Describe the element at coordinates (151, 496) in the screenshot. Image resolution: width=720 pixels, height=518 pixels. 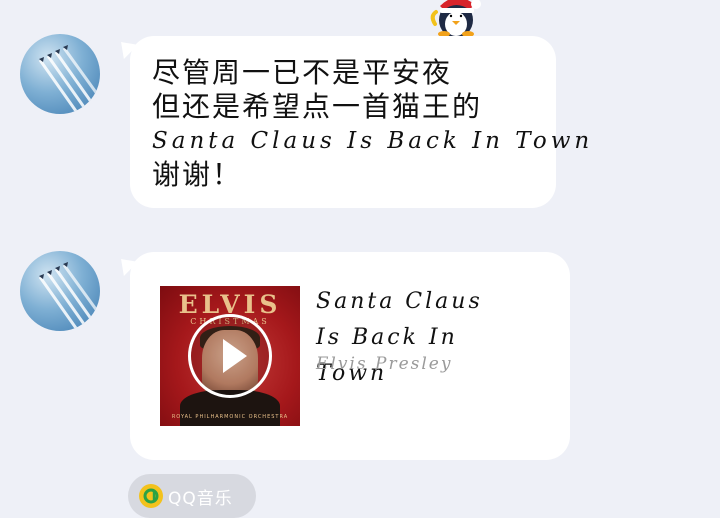
I see `qq-music-icon` at that location.